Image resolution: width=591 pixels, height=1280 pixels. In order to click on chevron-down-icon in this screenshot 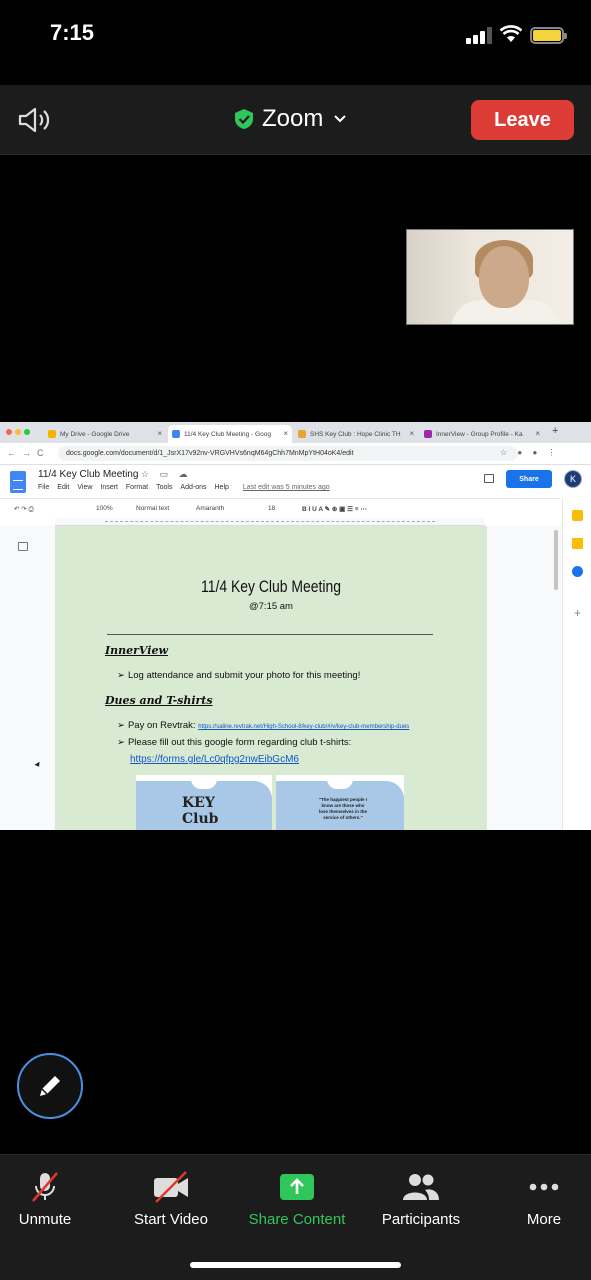, I will do `click(340, 119)`.